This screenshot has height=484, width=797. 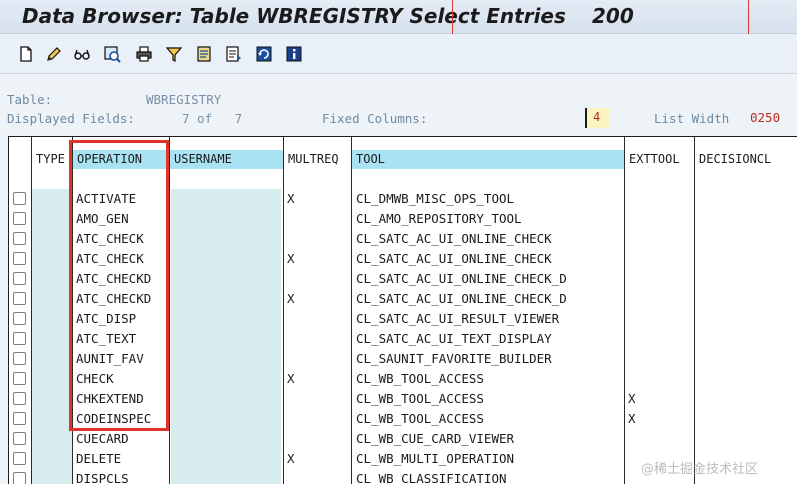 What do you see at coordinates (212, 118) in the screenshot?
I see `displayed-fields-value: 7 of 7` at bounding box center [212, 118].